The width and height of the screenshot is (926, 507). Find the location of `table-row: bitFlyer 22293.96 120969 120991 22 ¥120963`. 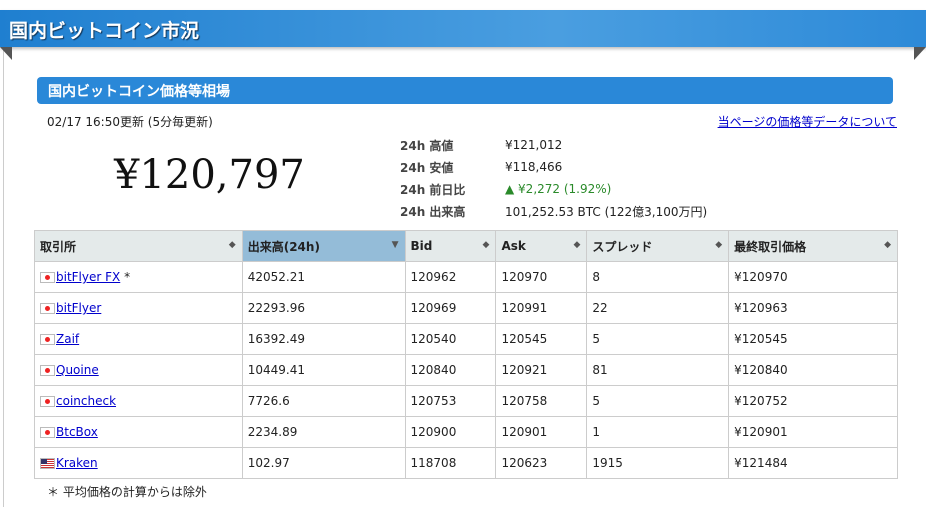

table-row: bitFlyer 22293.96 120969 120991 22 ¥120963 is located at coordinates (466, 308).